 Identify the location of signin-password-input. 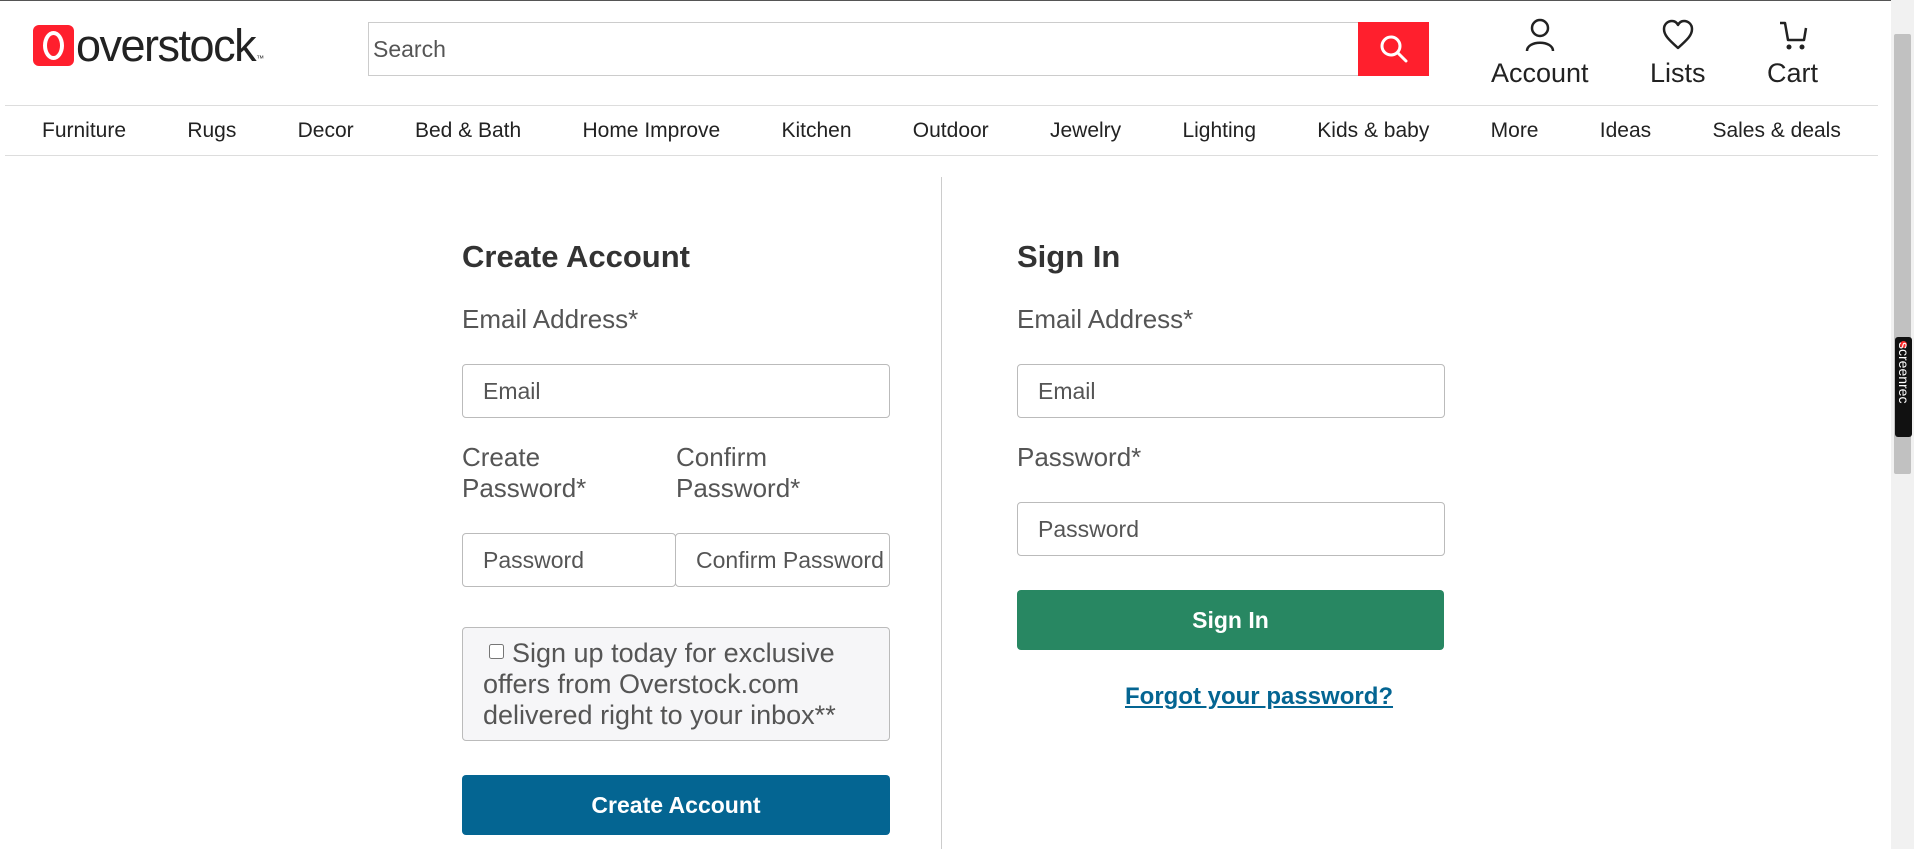
(1231, 529).